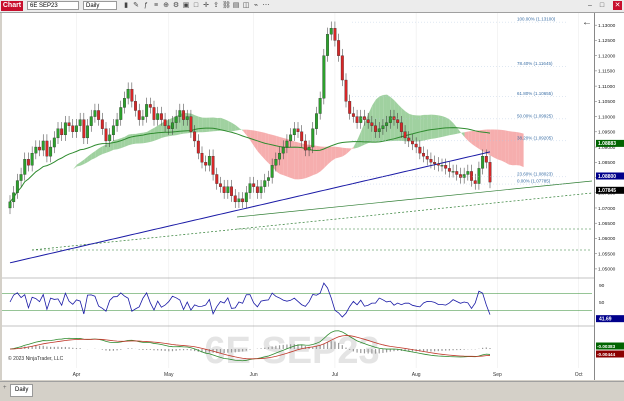 This screenshot has width=624, height=401. I want to click on crosshair-icon: ✛, so click(206, 6).